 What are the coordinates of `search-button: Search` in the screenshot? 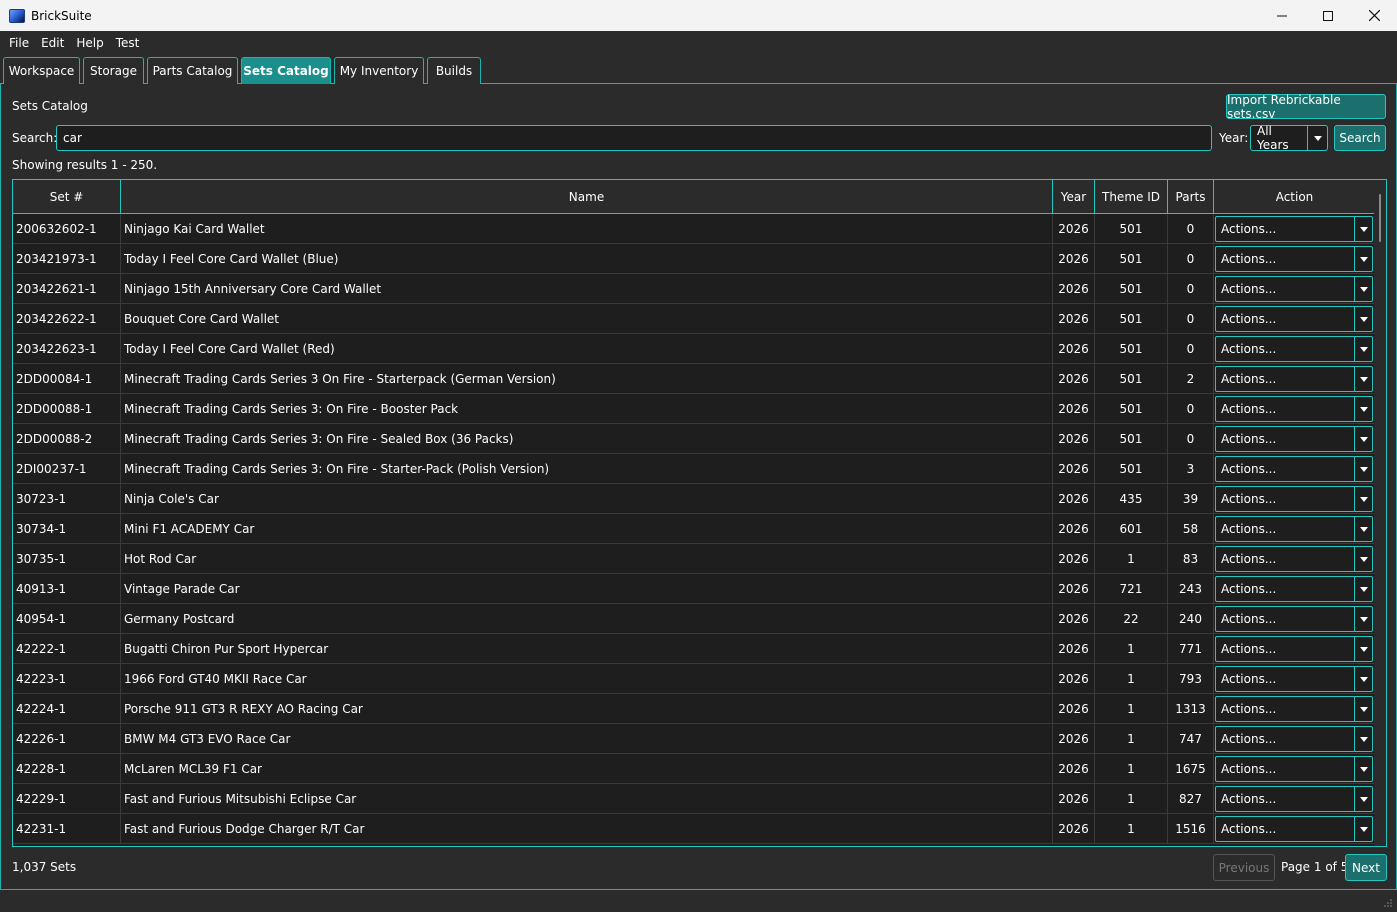 It's located at (1360, 138).